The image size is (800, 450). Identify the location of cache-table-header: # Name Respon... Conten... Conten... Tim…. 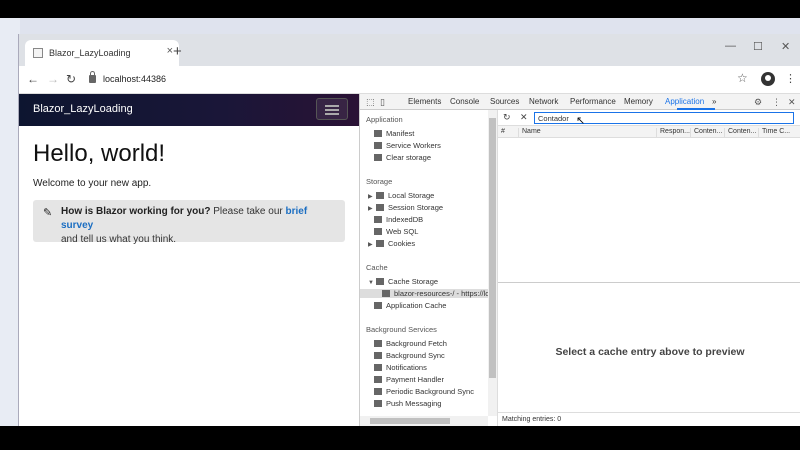
(649, 132).